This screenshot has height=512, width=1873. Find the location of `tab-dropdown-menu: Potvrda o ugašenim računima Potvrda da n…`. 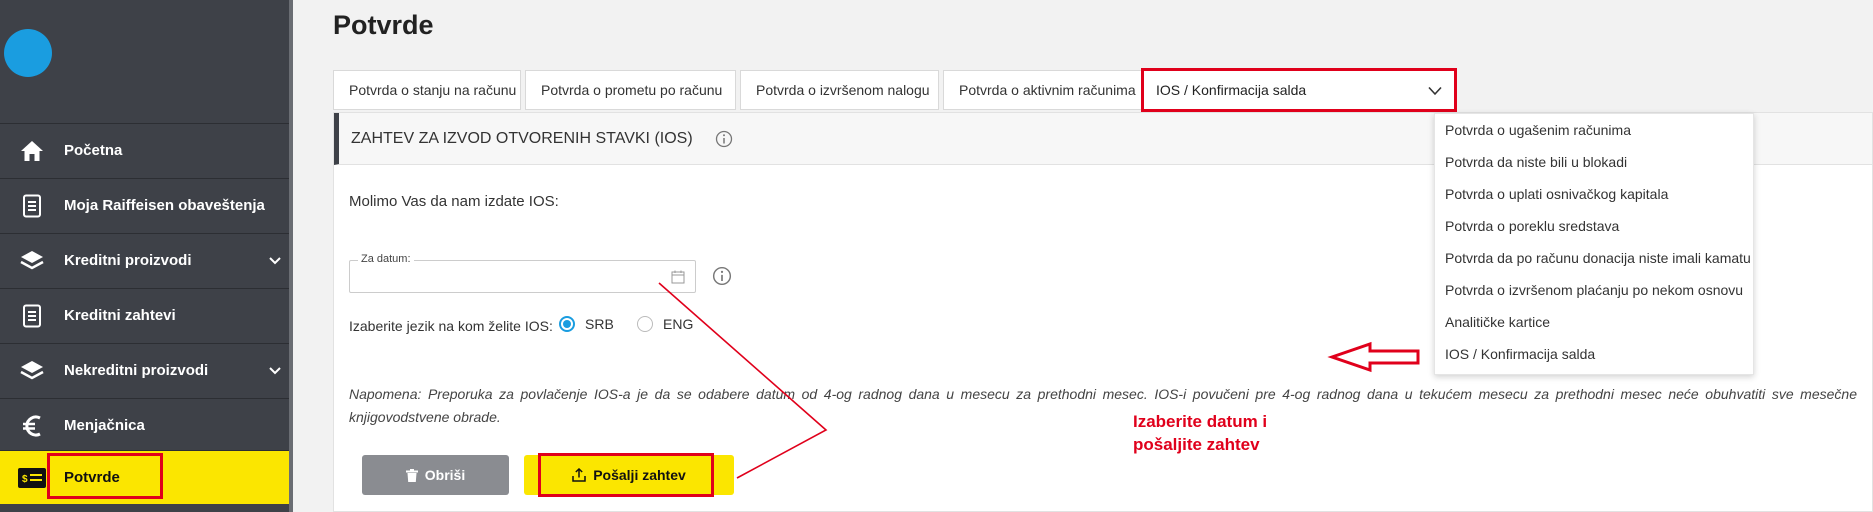

tab-dropdown-menu: Potvrda o ugašenim računima Potvrda da n… is located at coordinates (1594, 244).